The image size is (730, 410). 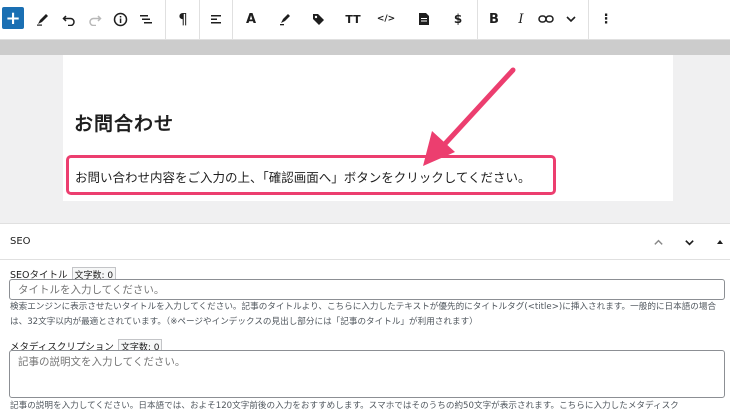 What do you see at coordinates (658, 242) in the screenshot?
I see `chevron-up-icon` at bounding box center [658, 242].